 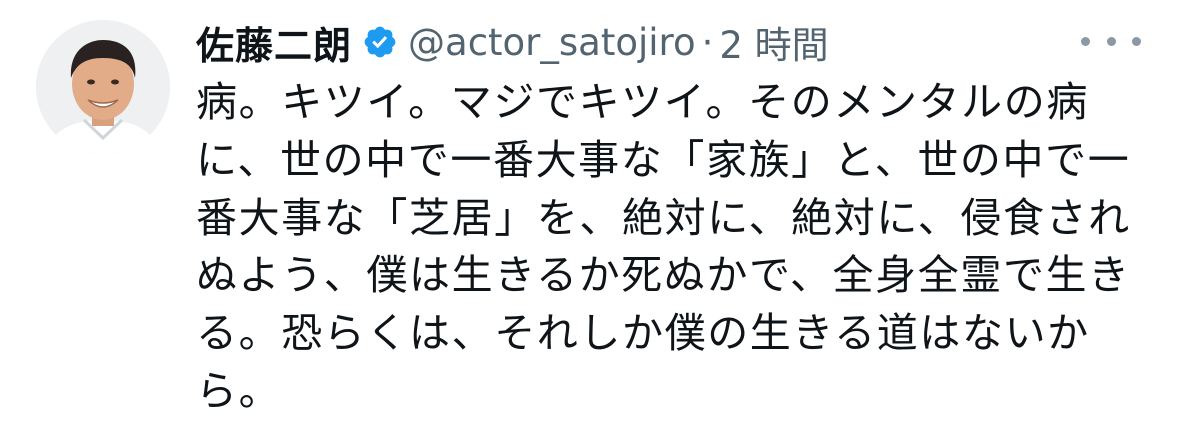 I want to click on tweet-text-line: ぬよう、僕は生きるか死ぬかで、全身全霊で生き, so click(x=663, y=275).